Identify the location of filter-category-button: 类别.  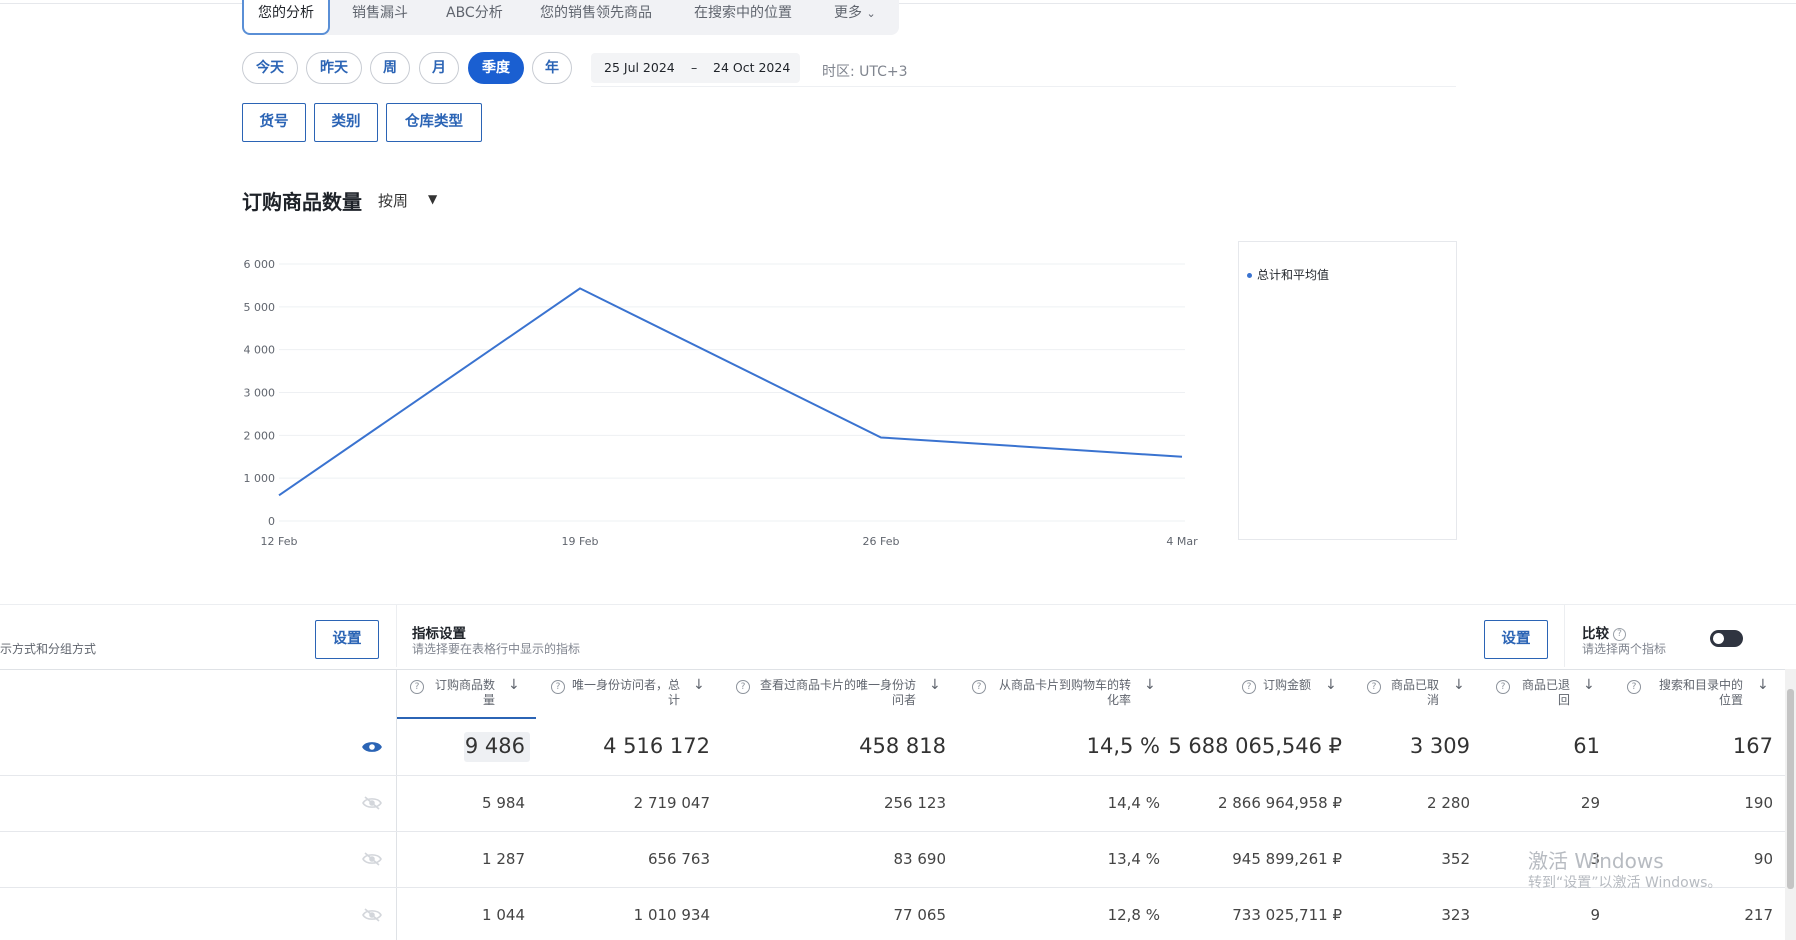
(346, 122).